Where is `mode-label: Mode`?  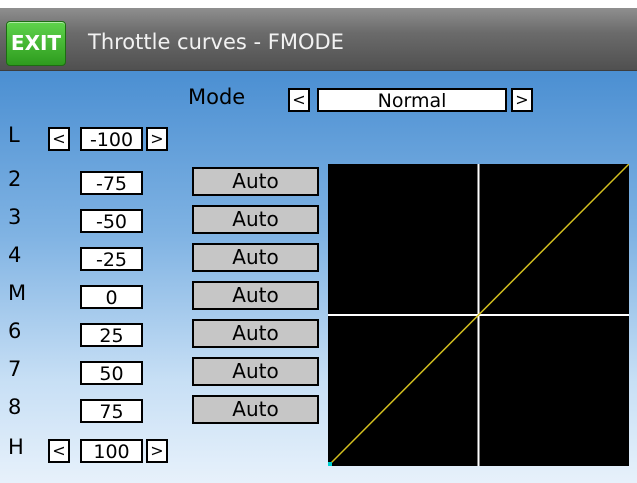
mode-label: Mode is located at coordinates (217, 97).